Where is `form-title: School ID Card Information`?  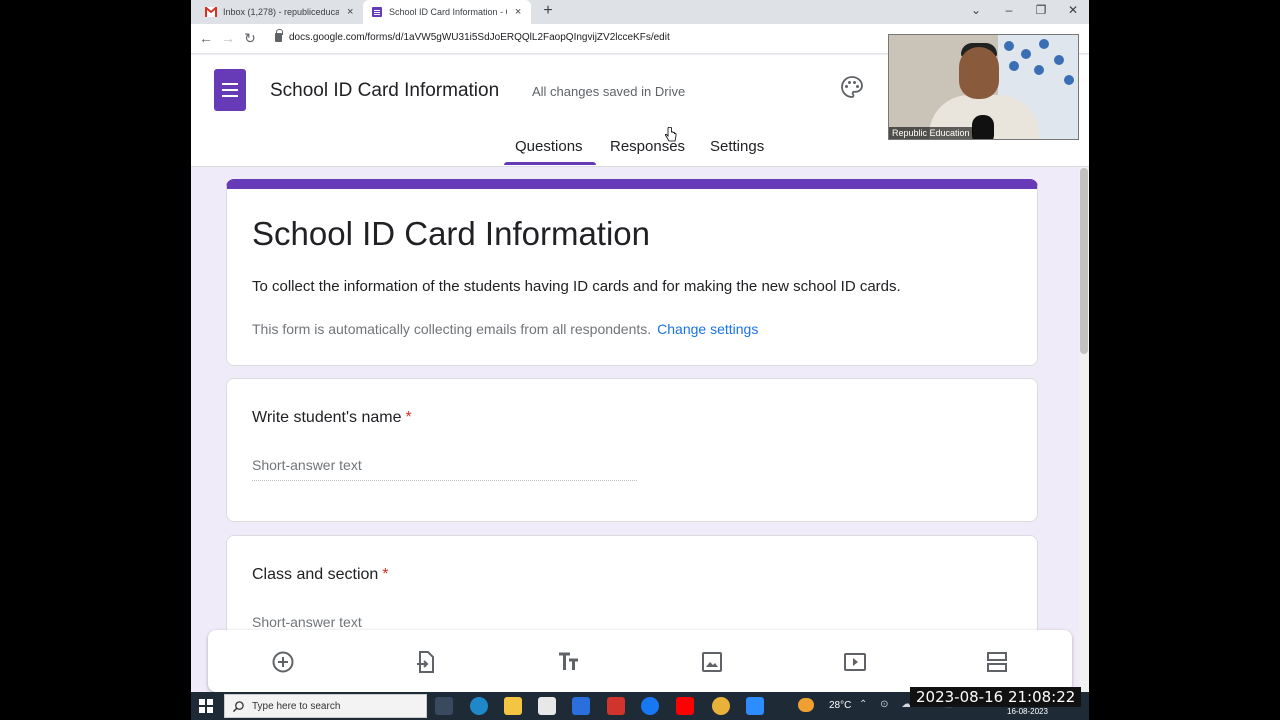 form-title: School ID Card Information is located at coordinates (451, 234).